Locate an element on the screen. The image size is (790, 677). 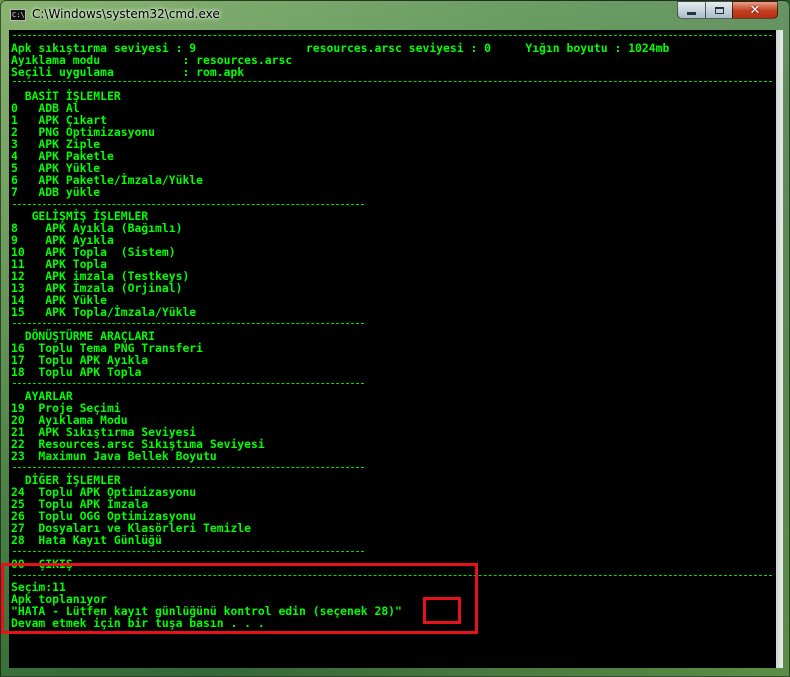
close-button: ✕ is located at coordinates (755, 10).